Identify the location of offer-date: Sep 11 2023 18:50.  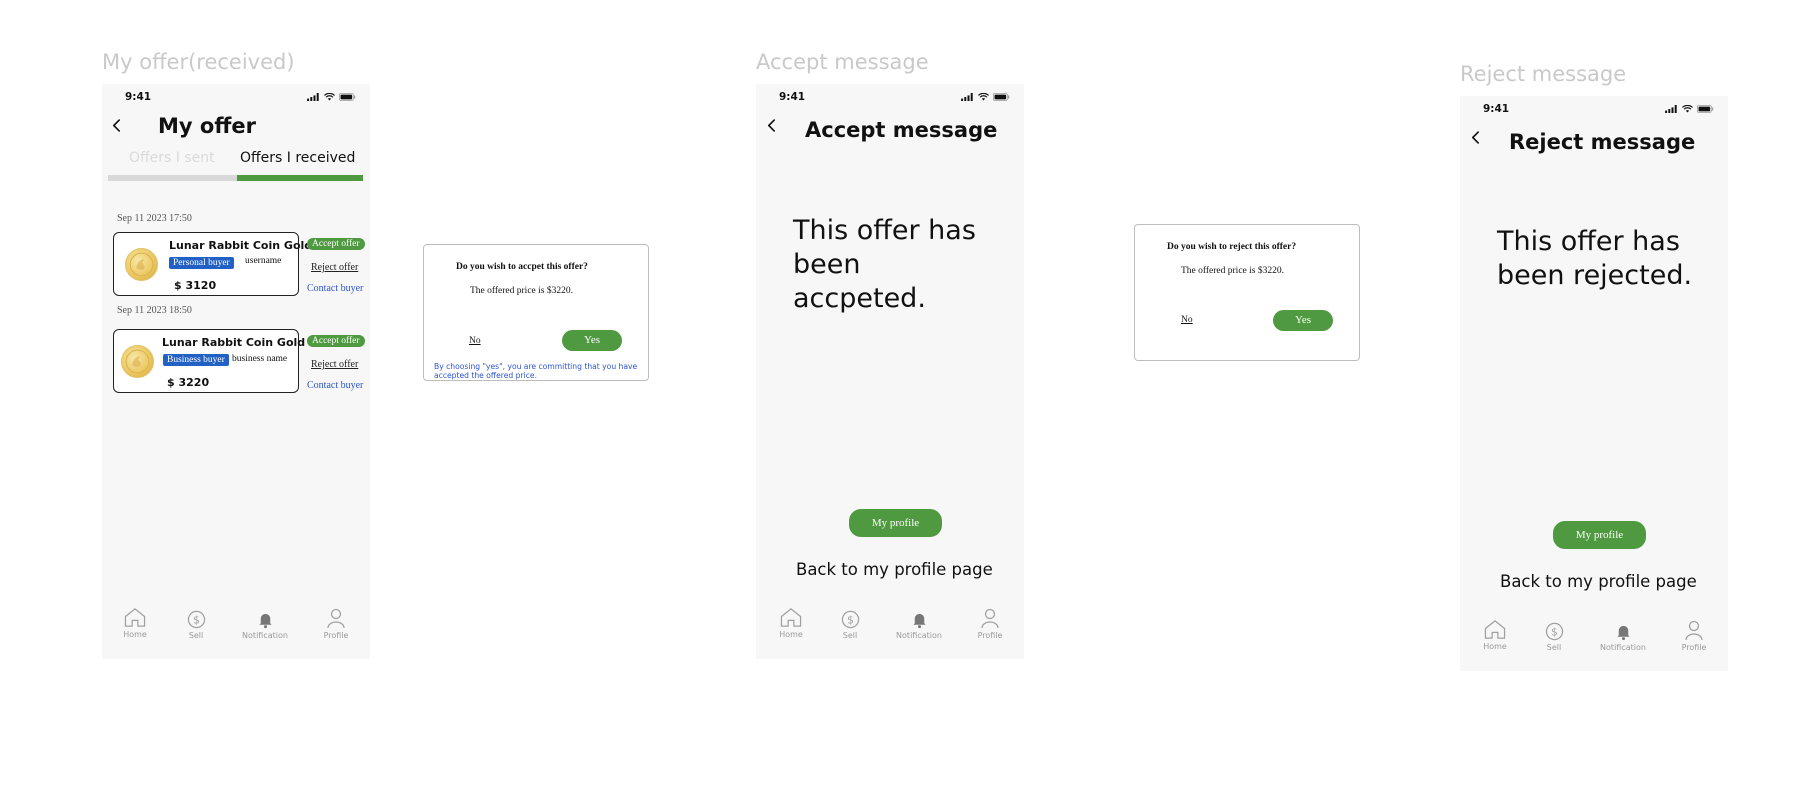
(154, 310).